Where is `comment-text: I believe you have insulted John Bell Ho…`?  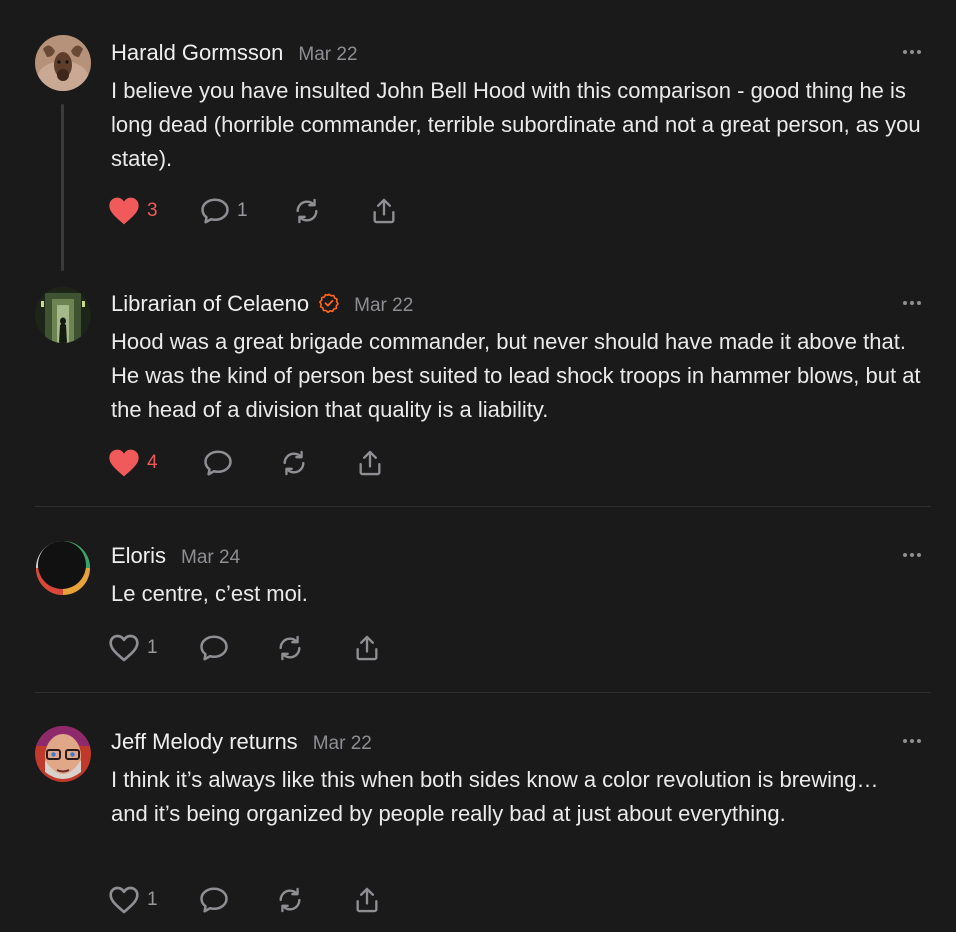 comment-text: I believe you have insulted John Bell Ho… is located at coordinates (516, 124).